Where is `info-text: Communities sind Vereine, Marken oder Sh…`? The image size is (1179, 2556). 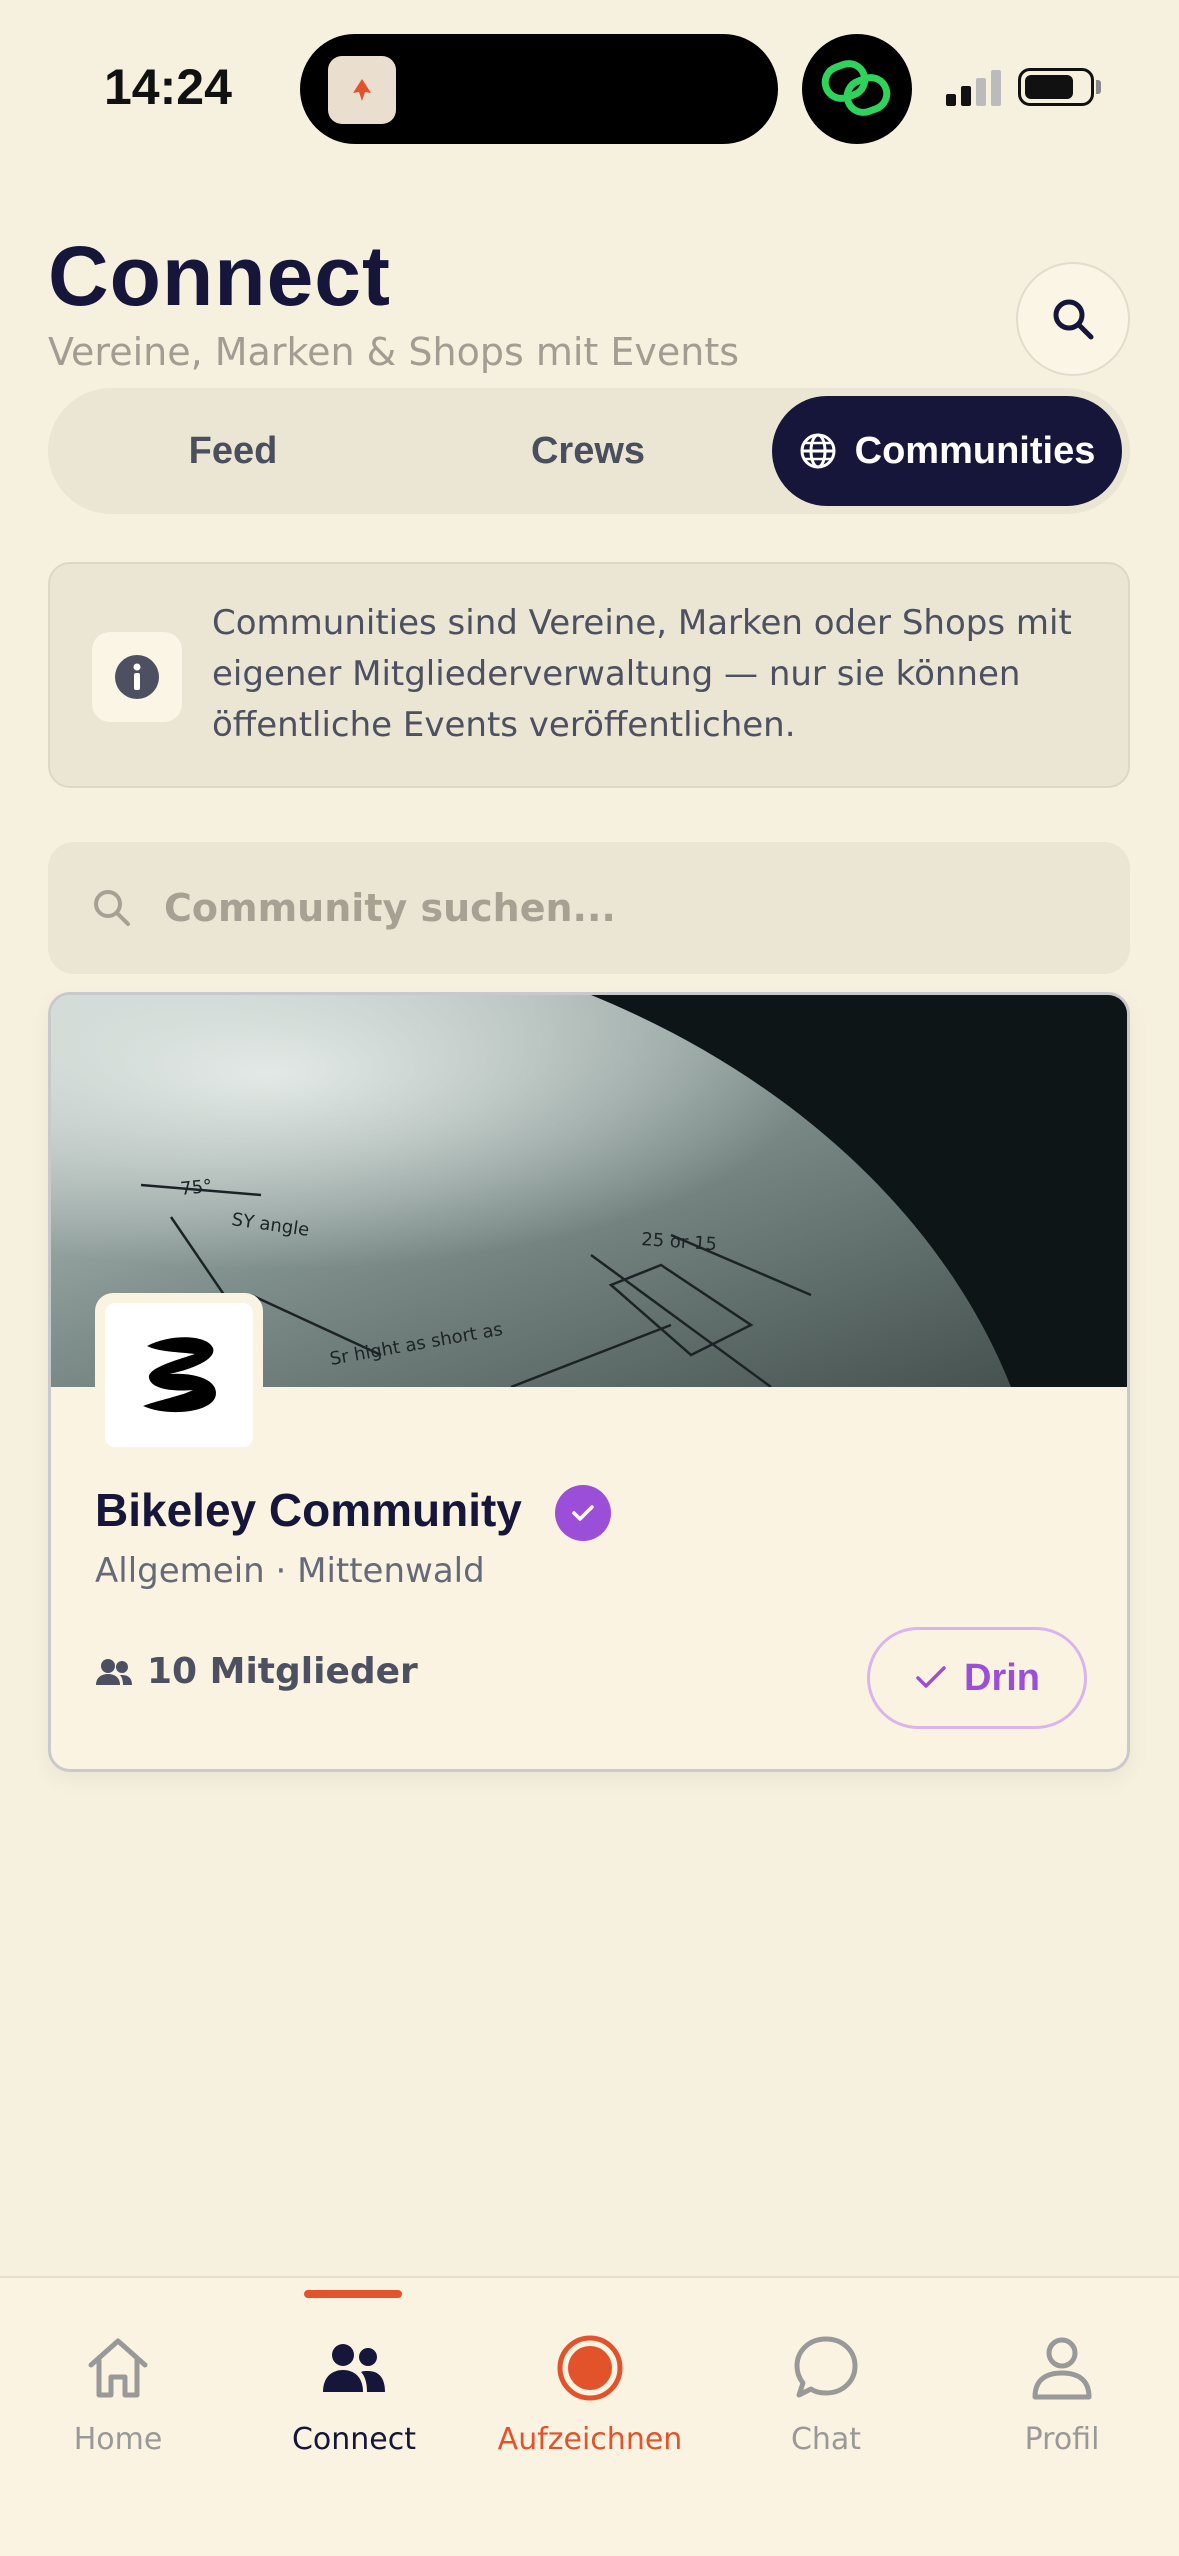 info-text: Communities sind Vereine, Marken oder Sh… is located at coordinates (642, 674).